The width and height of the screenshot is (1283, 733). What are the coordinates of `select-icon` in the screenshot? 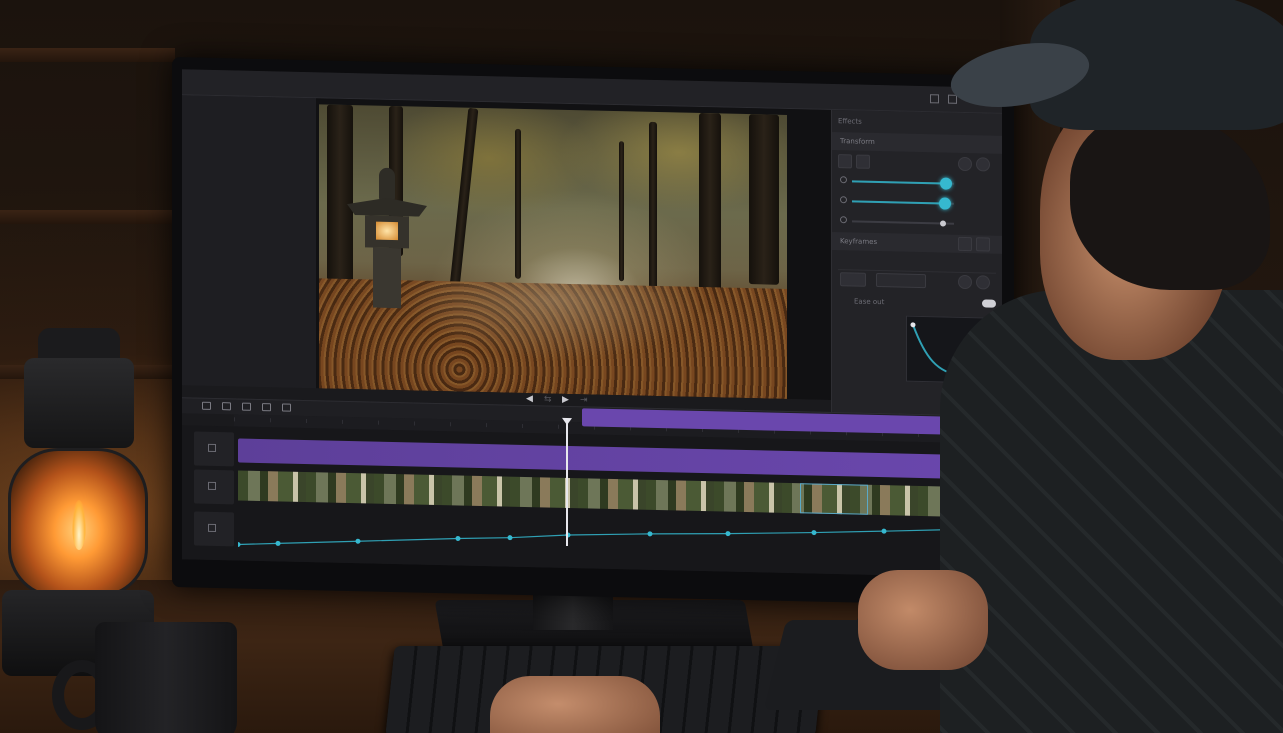 It's located at (206, 405).